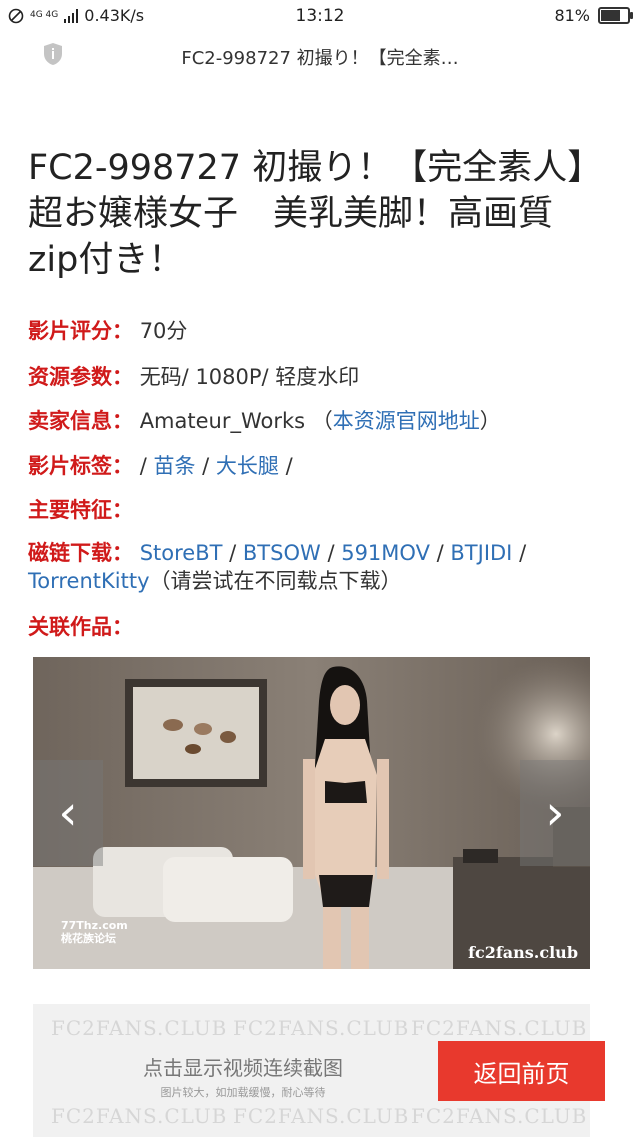  What do you see at coordinates (70, 421) in the screenshot?
I see `seller-label: 卖家信息` at bounding box center [70, 421].